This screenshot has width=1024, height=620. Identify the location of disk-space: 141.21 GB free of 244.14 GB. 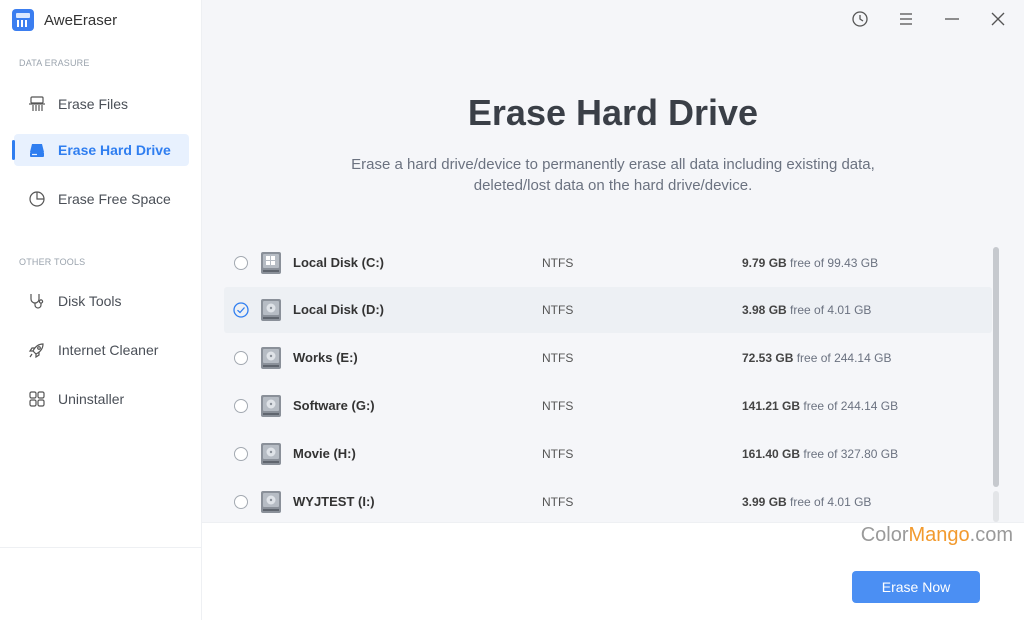
(820, 406).